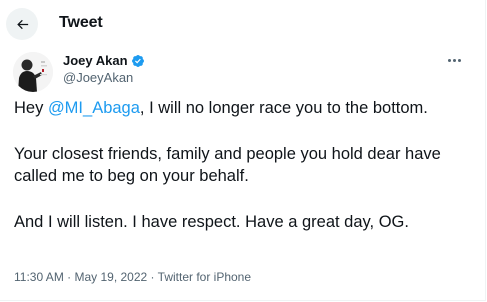  Describe the element at coordinates (137, 60) in the screenshot. I see `verified-badge-icon` at that location.